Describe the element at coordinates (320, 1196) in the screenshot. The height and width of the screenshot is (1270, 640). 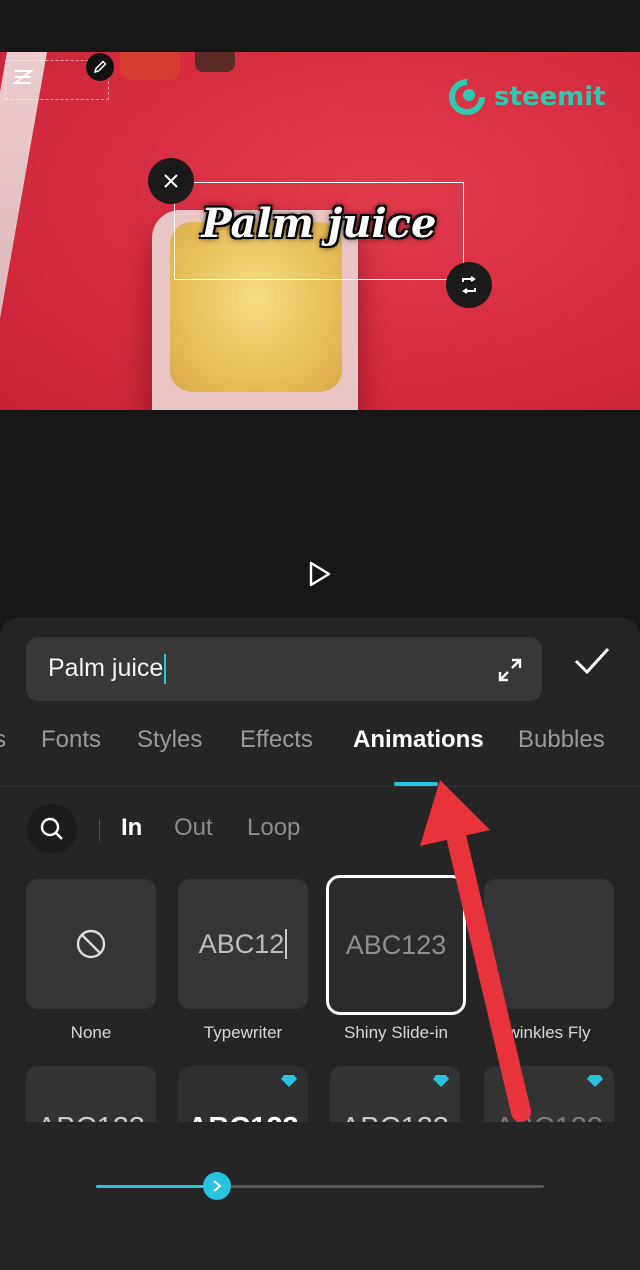
I see `duration-bar` at that location.